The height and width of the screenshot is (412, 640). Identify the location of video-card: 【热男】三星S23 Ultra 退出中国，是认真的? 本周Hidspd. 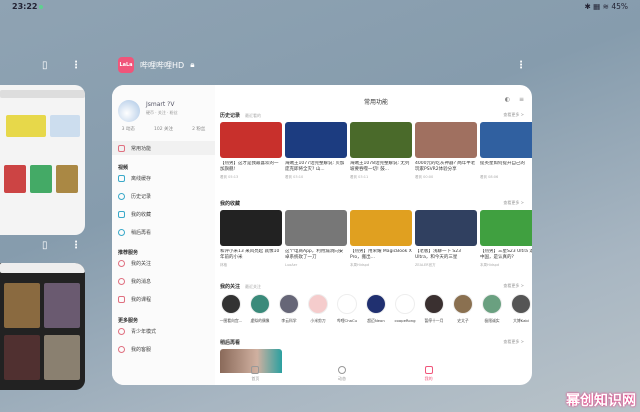
(506, 239).